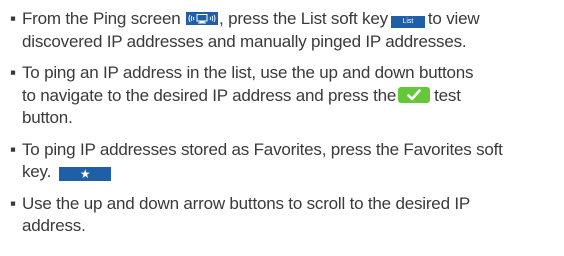 This screenshot has height=256, width=564. What do you see at coordinates (447, 95) in the screenshot?
I see `item-text: test` at bounding box center [447, 95].